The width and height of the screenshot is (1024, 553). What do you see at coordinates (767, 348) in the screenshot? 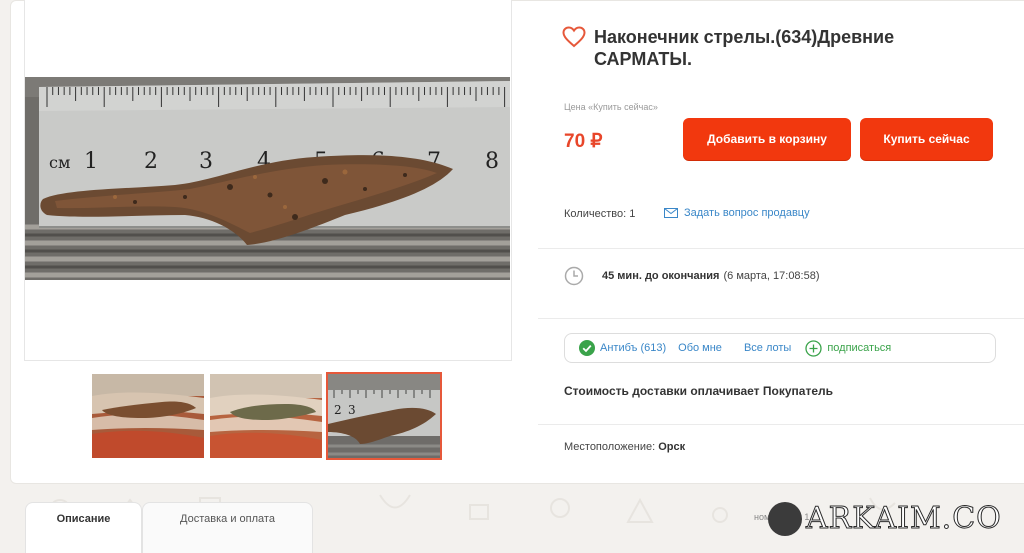
I see `all-lots-link: Все лоты` at bounding box center [767, 348].